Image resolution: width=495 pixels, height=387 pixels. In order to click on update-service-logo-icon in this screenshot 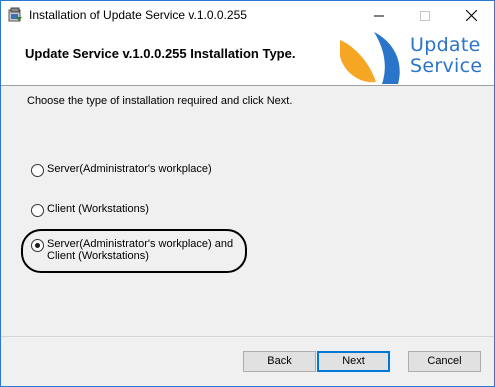, I will do `click(370, 58)`.